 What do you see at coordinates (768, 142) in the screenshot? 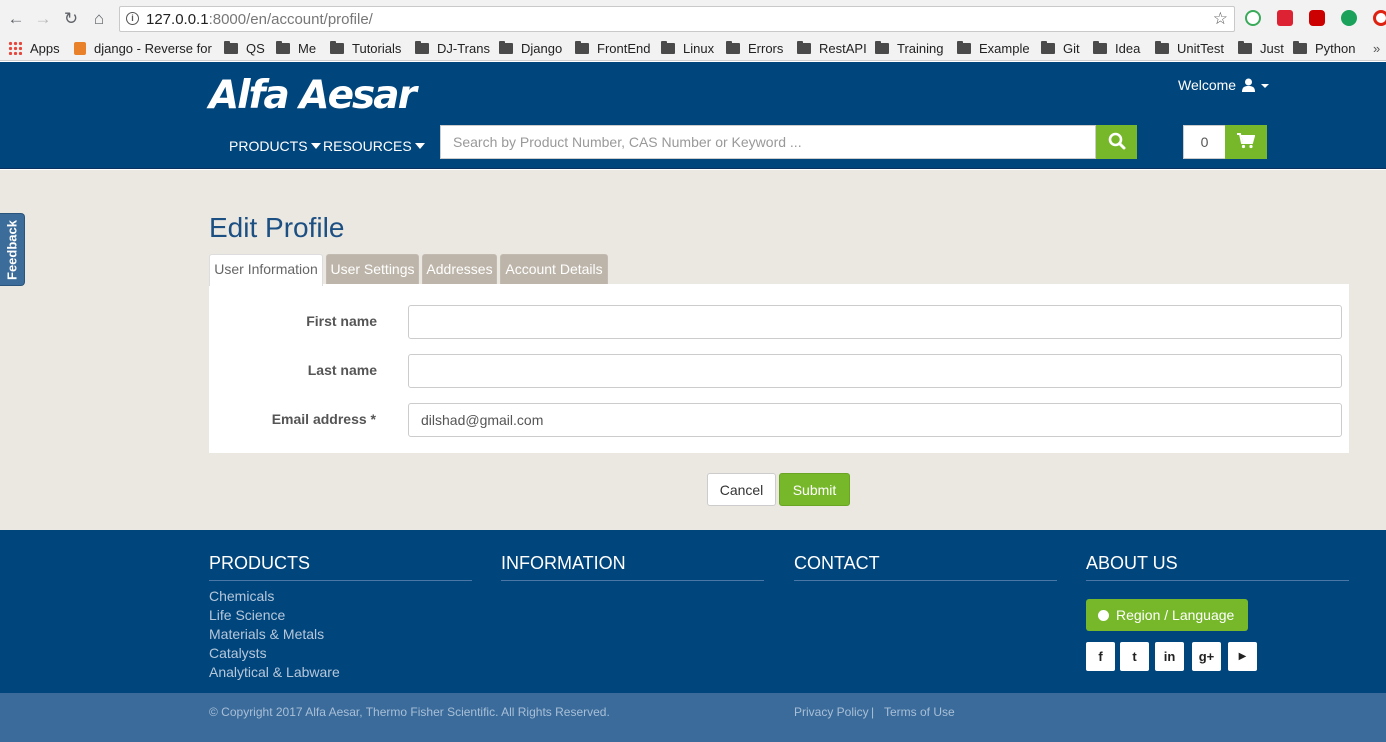
I see `search-input` at bounding box center [768, 142].